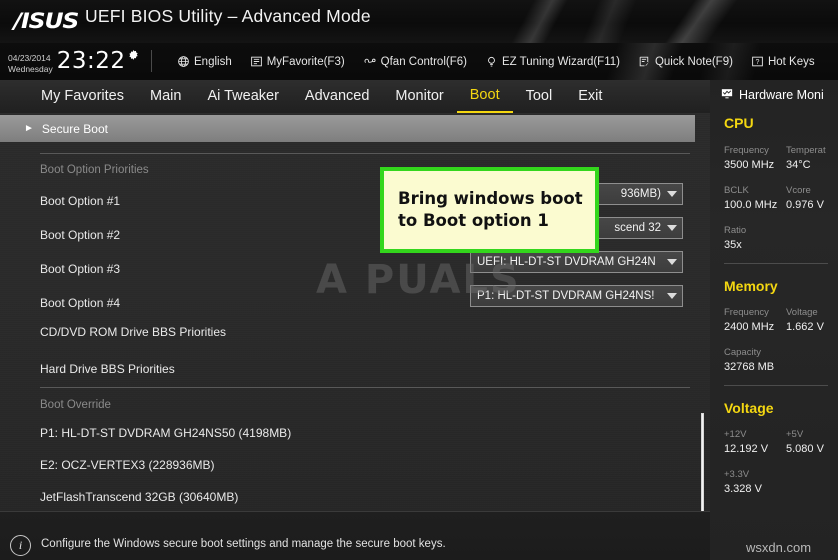 The width and height of the screenshot is (838, 560). Describe the element at coordinates (80, 303) in the screenshot. I see `boot-option-4-label: Boot Option #4` at that location.